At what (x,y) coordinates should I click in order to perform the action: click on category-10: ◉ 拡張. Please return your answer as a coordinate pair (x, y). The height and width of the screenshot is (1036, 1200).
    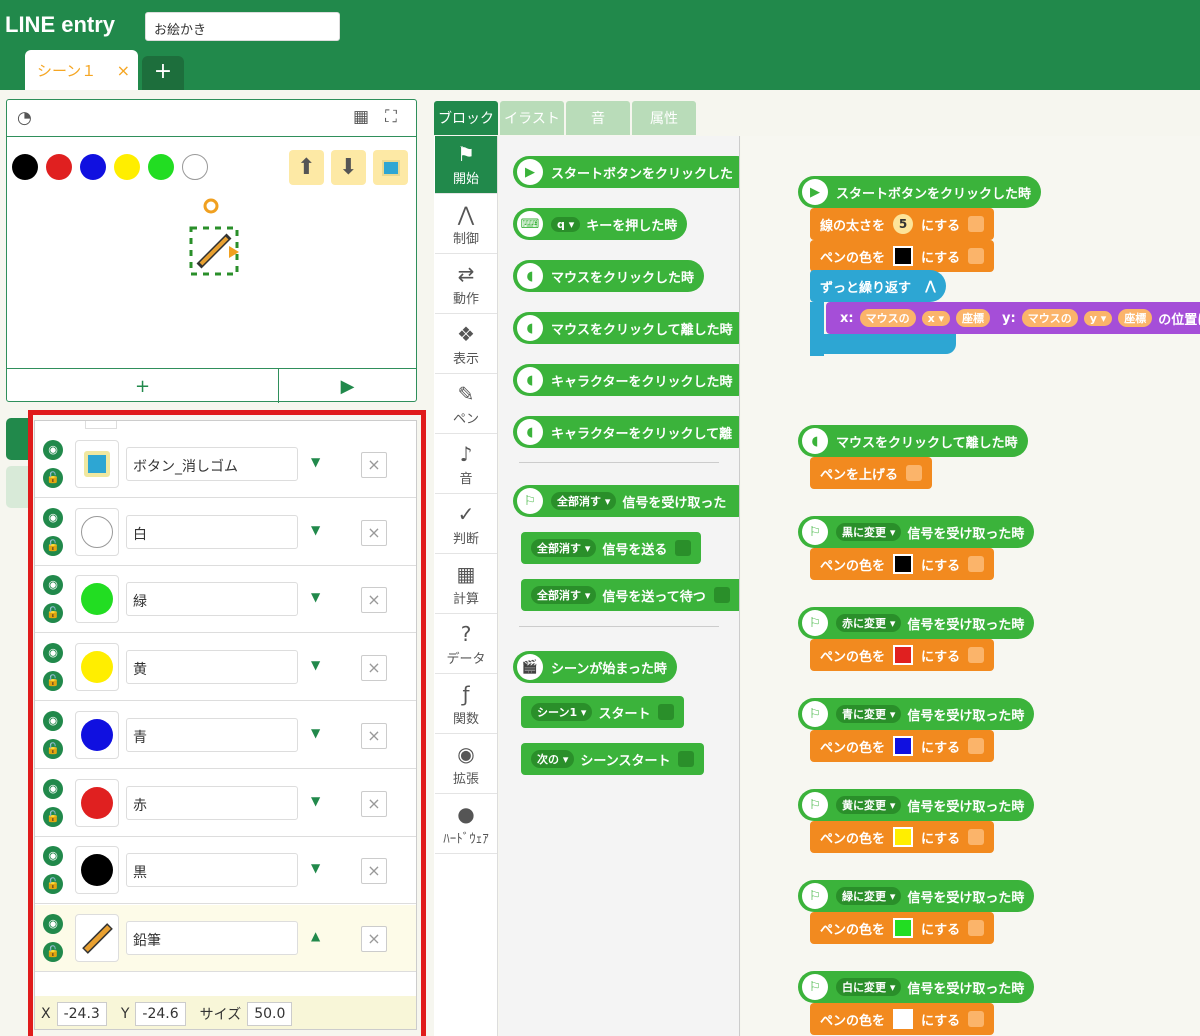
    Looking at the image, I should click on (466, 765).